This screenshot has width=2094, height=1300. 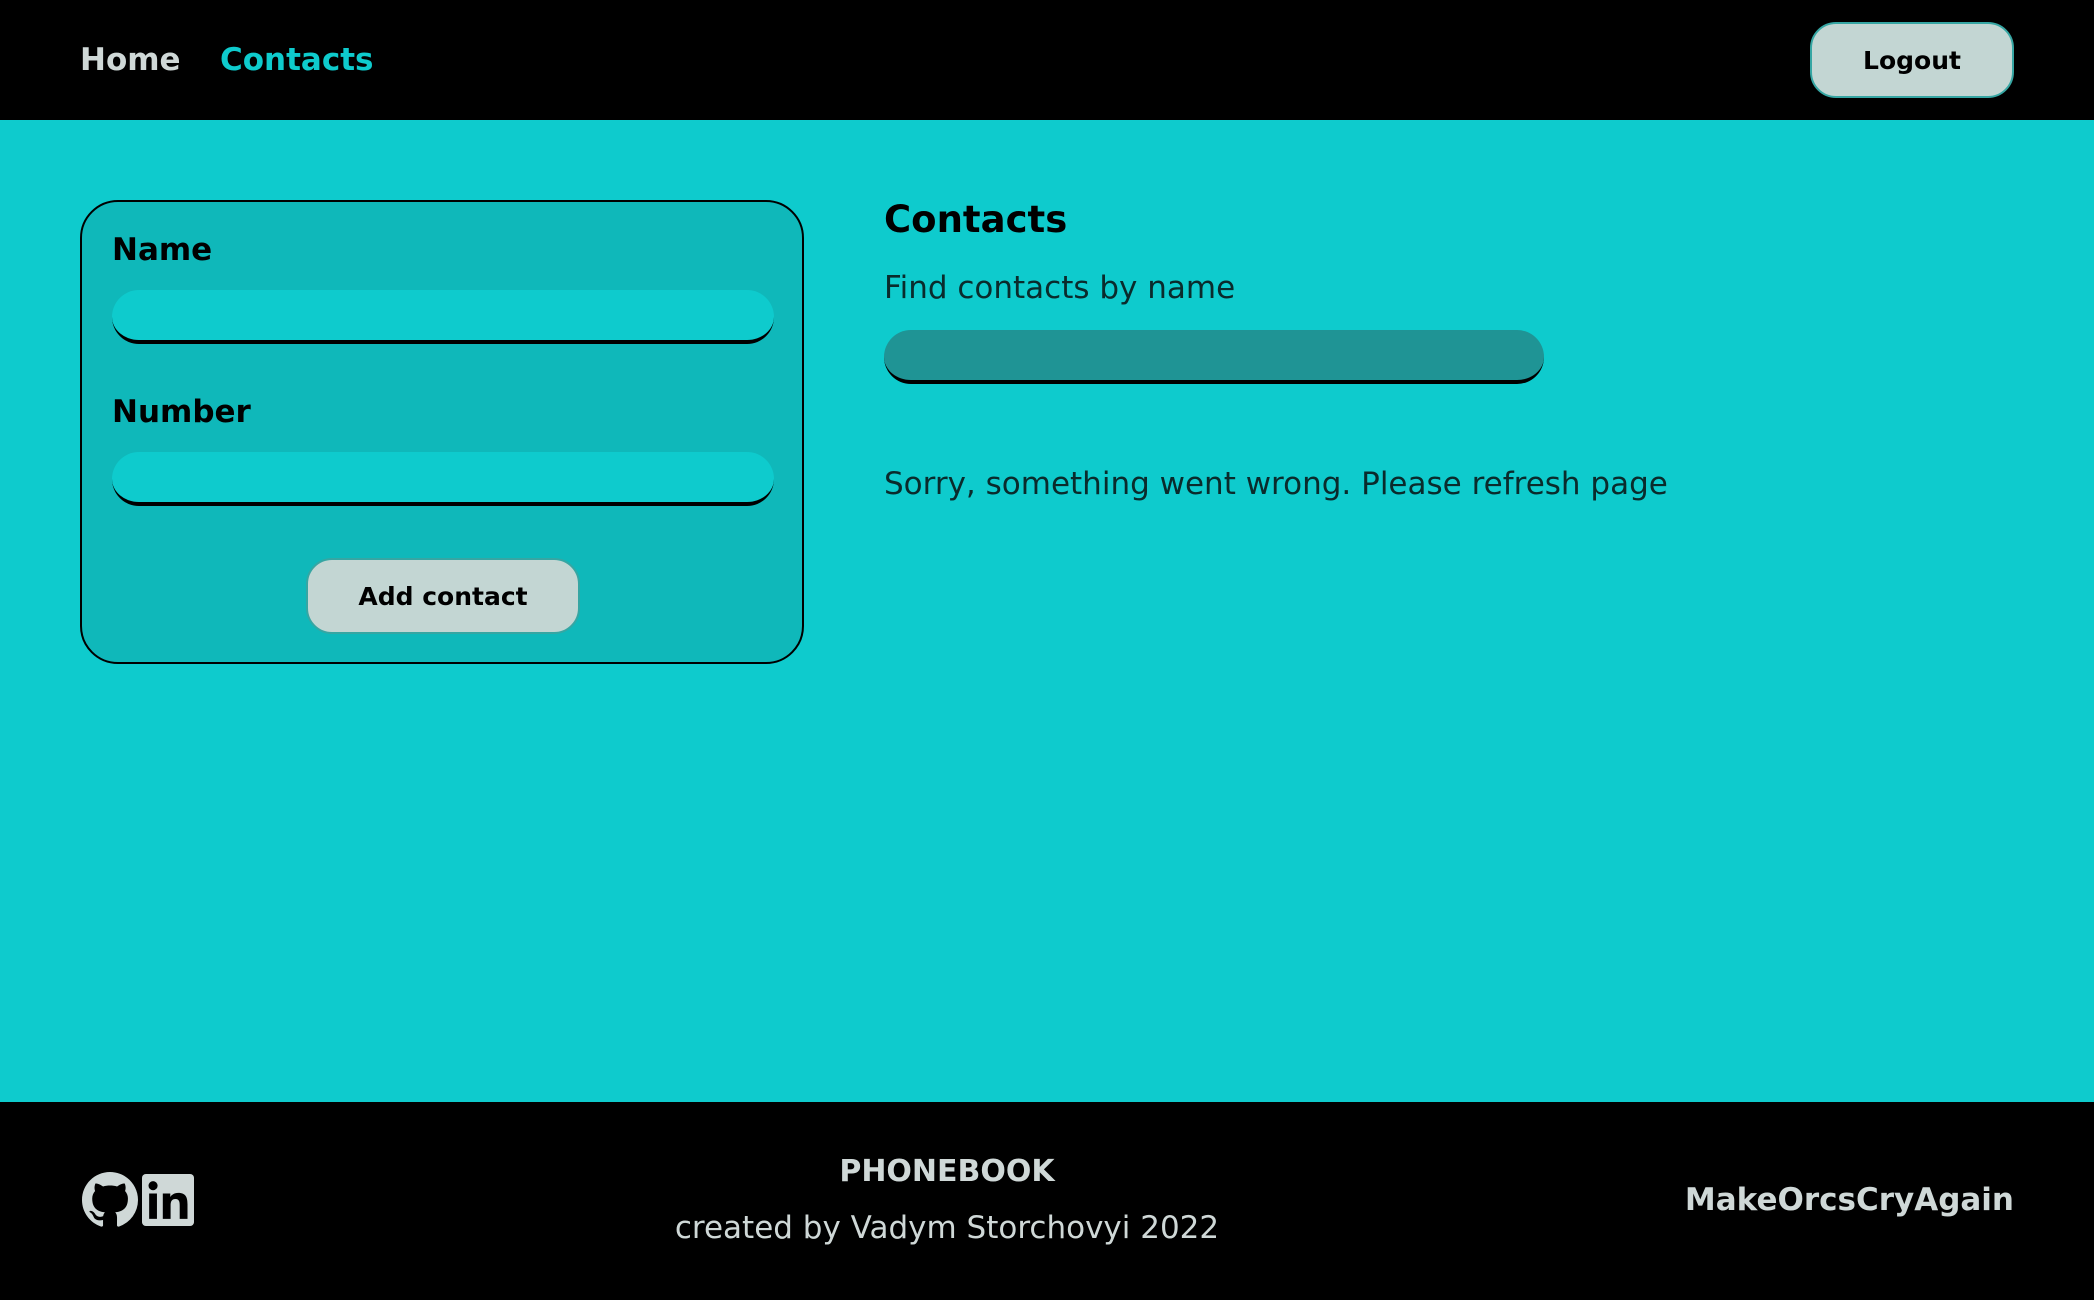 What do you see at coordinates (947, 1228) in the screenshot?
I see `footer-credit: created by Vadym Storchovyi 2022` at bounding box center [947, 1228].